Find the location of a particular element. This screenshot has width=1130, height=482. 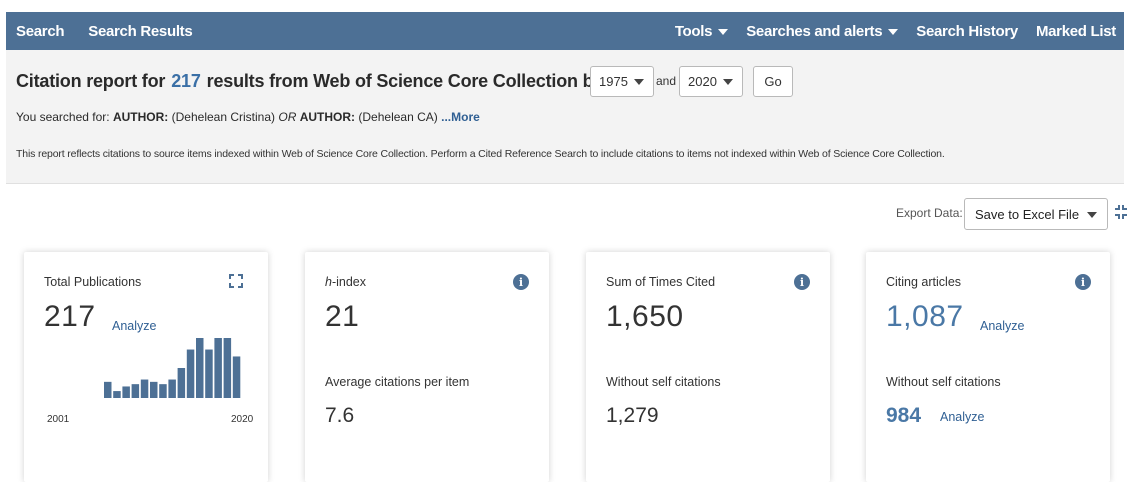

total-publications-card: Total Publications 217 Analyze 2001 2020 is located at coordinates (146, 367).